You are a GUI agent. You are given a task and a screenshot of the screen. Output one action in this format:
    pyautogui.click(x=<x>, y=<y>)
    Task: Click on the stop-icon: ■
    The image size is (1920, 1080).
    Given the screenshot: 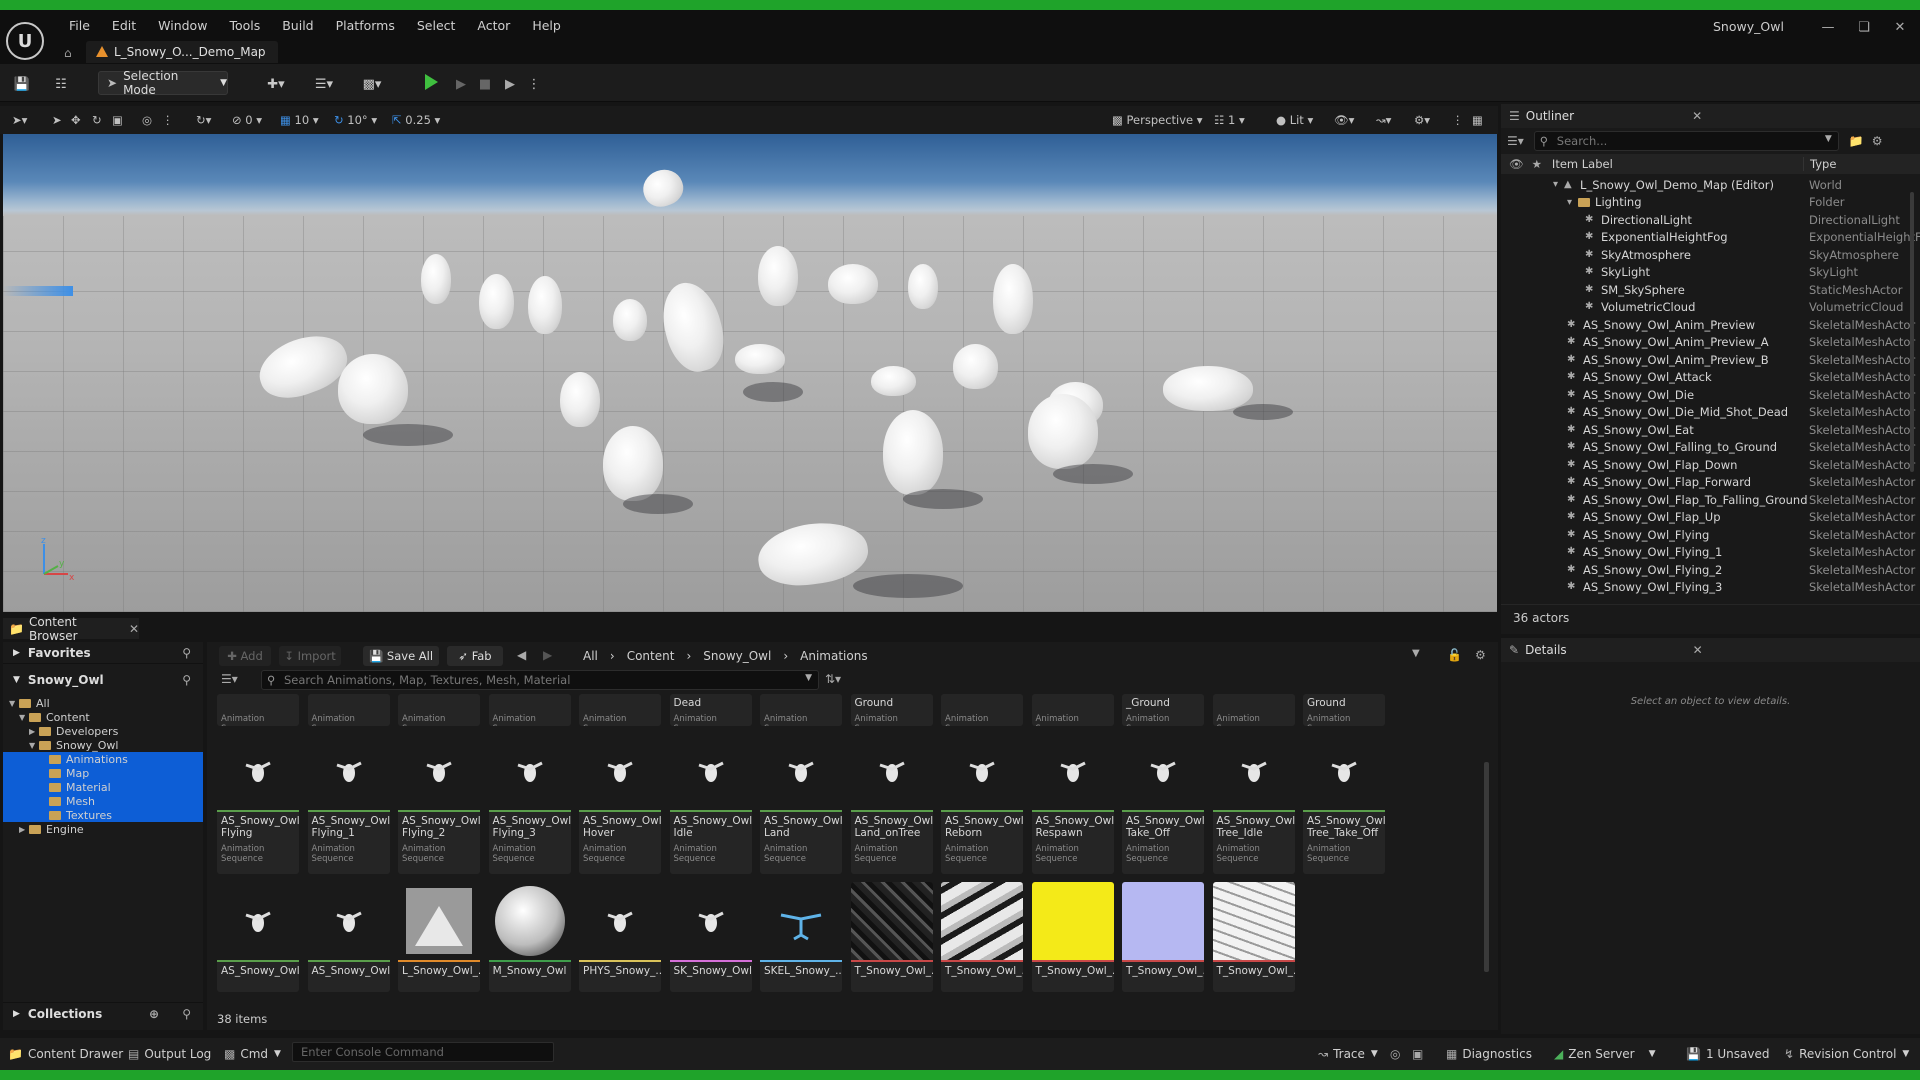 What is the action you would take?
    pyautogui.click(x=485, y=84)
    